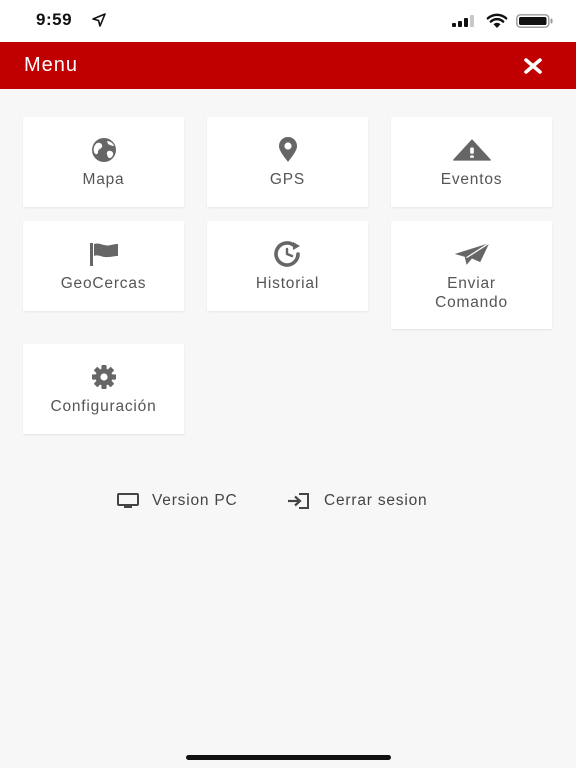 Image resolution: width=576 pixels, height=768 pixels. I want to click on version-pc-label: Version PC, so click(195, 500).